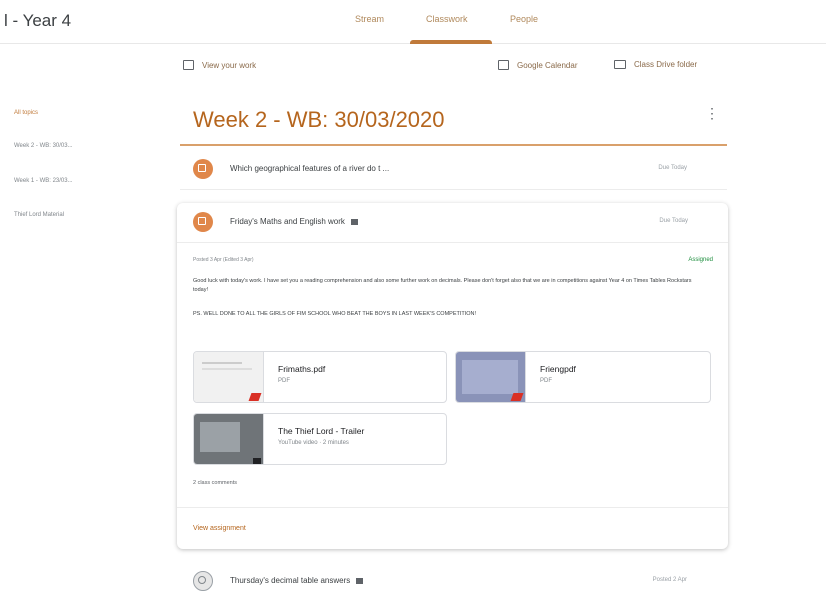  Describe the element at coordinates (26, 113) in the screenshot. I see `sidebar-item-all-topics: All topics` at that location.